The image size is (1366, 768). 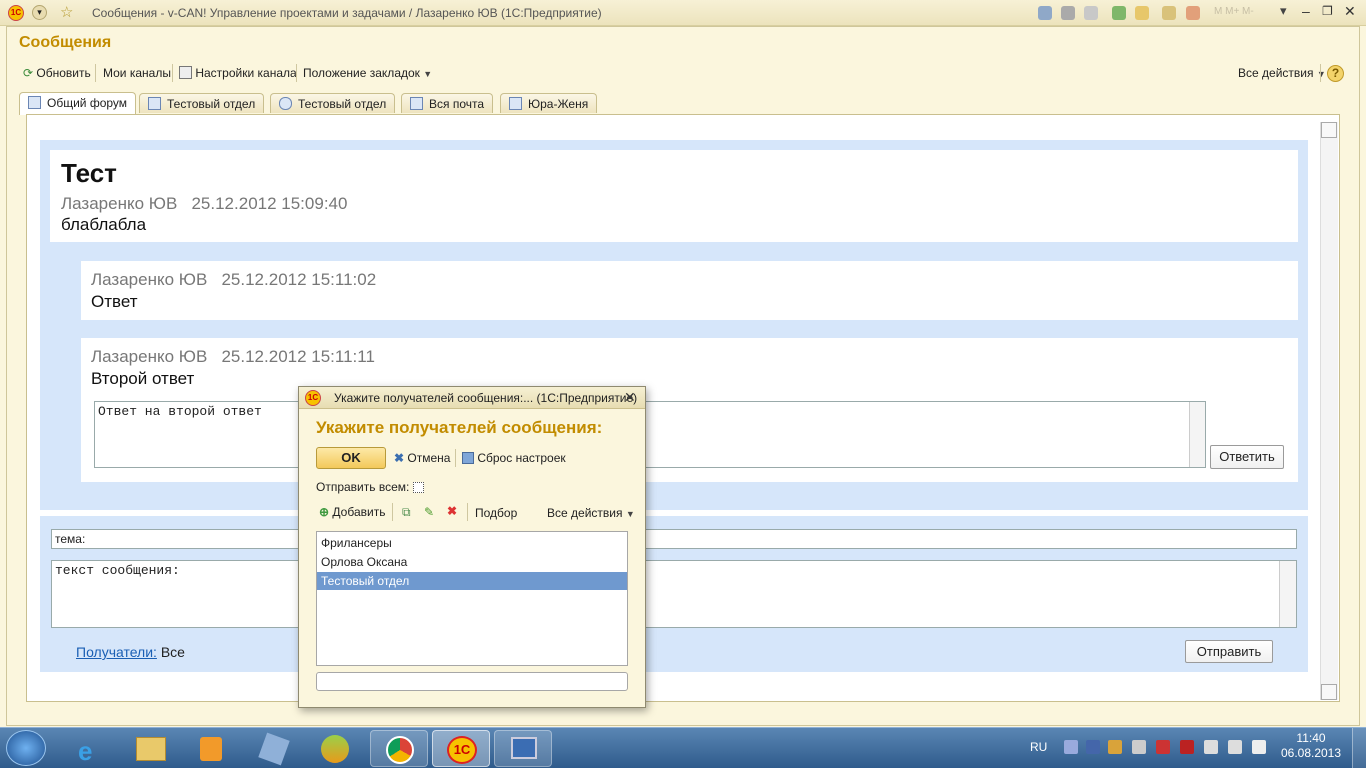 What do you see at coordinates (1287, 594) in the screenshot?
I see `message-scrollbar` at bounding box center [1287, 594].